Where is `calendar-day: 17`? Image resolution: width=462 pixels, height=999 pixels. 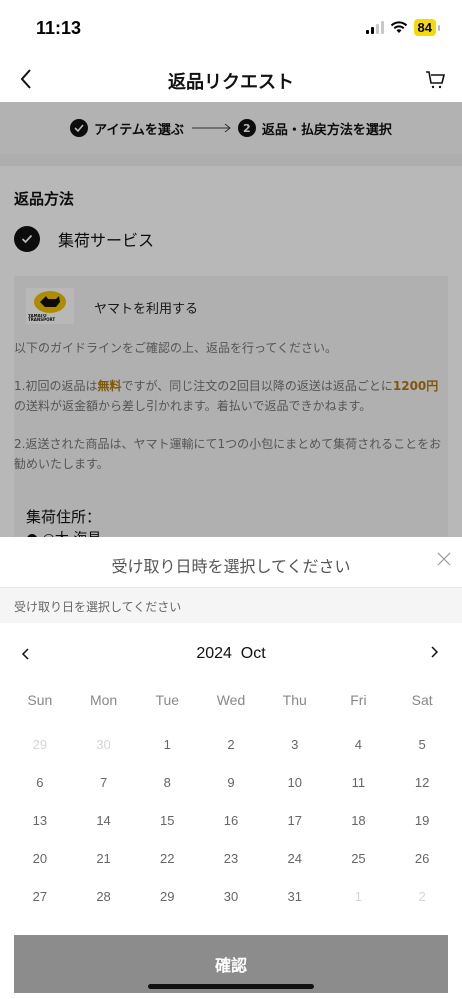 calendar-day: 17 is located at coordinates (295, 832).